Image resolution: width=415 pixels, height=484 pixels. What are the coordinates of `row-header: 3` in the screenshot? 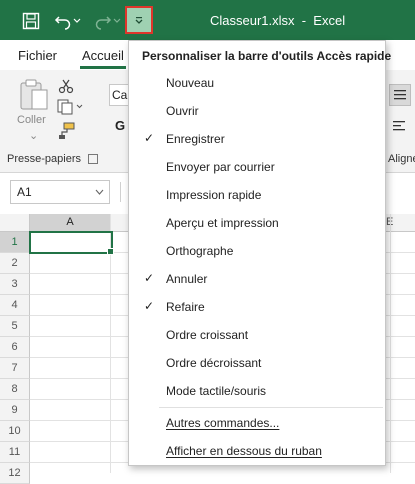 It's located at (15, 284).